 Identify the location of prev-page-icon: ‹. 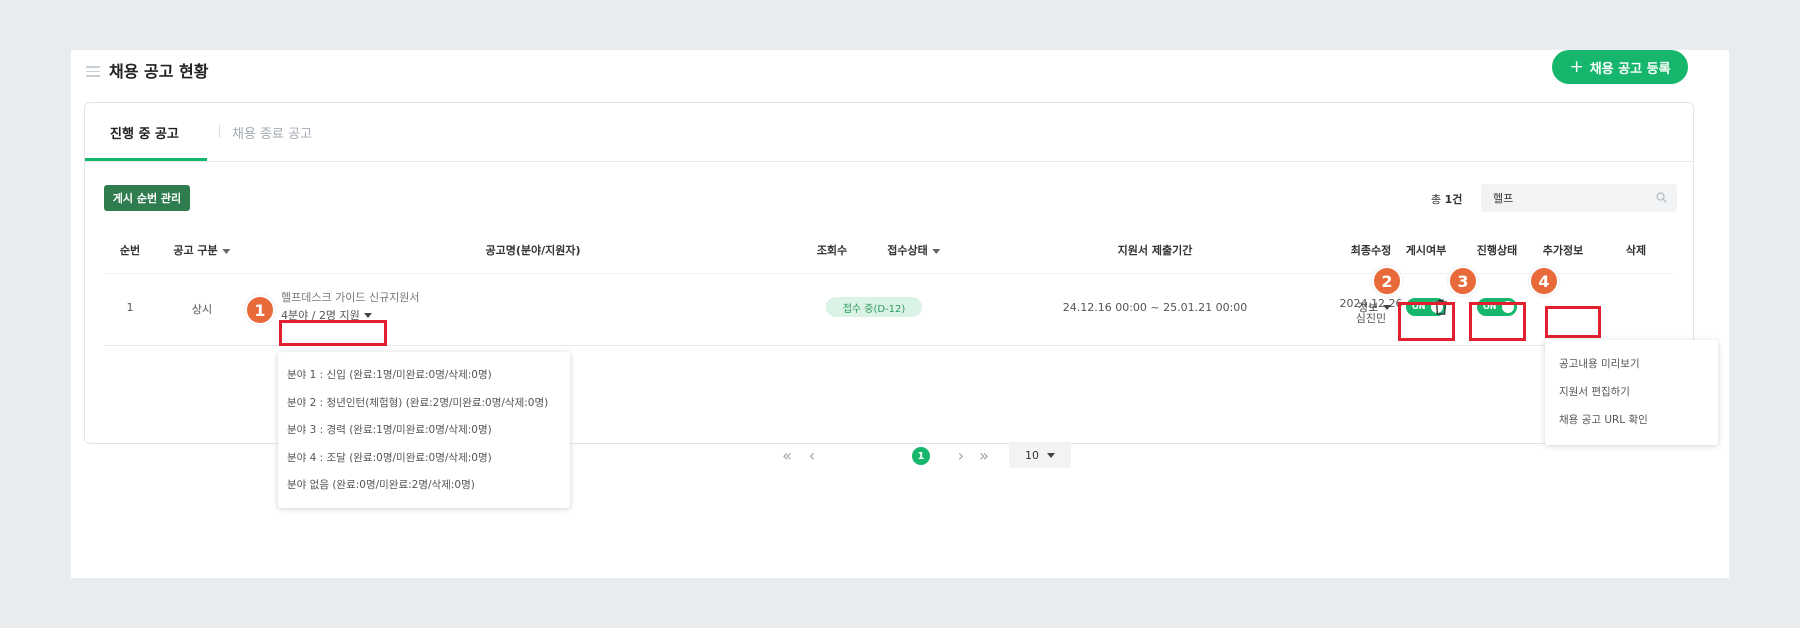
(812, 456).